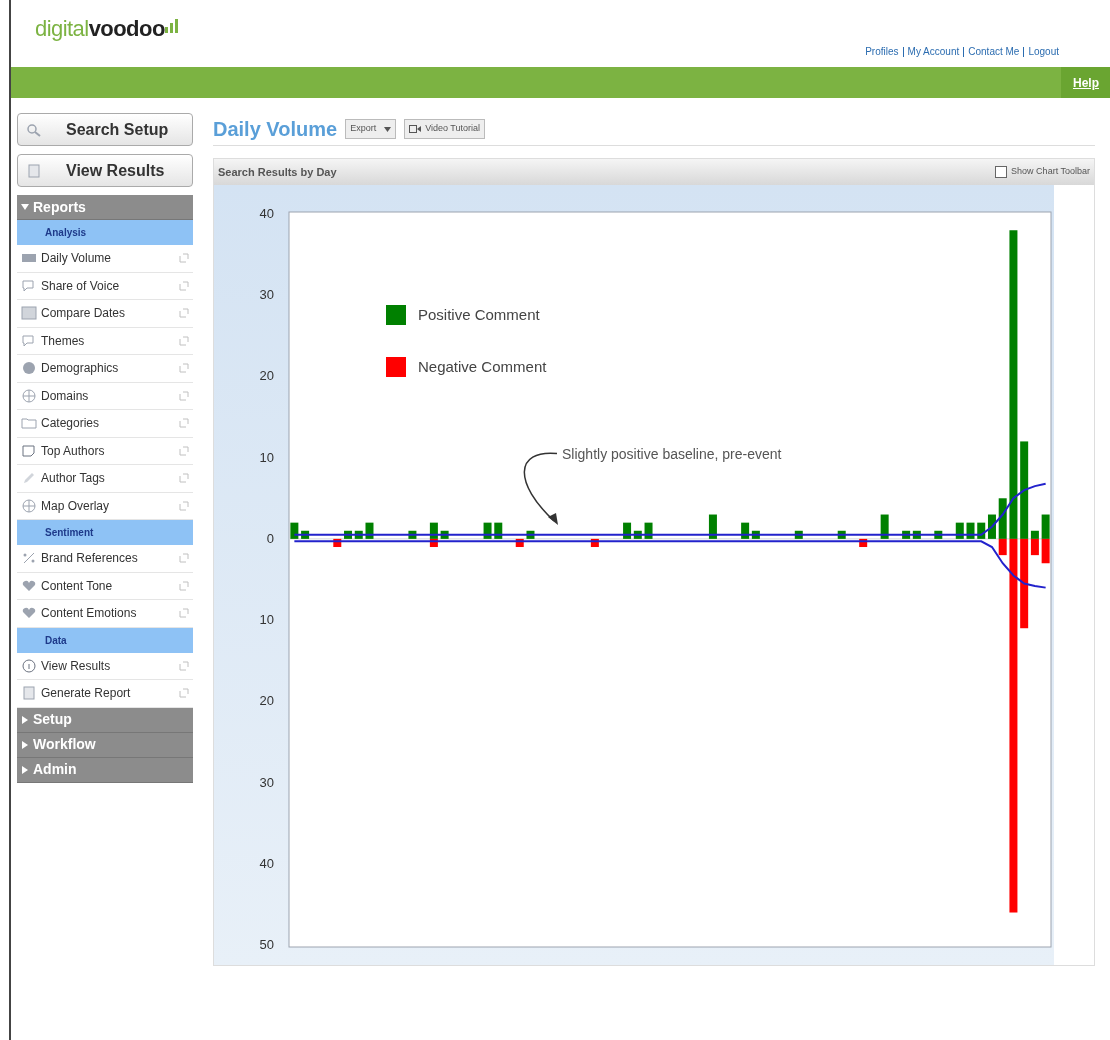  Describe the element at coordinates (29, 558) in the screenshot. I see `percent-icon` at that location.